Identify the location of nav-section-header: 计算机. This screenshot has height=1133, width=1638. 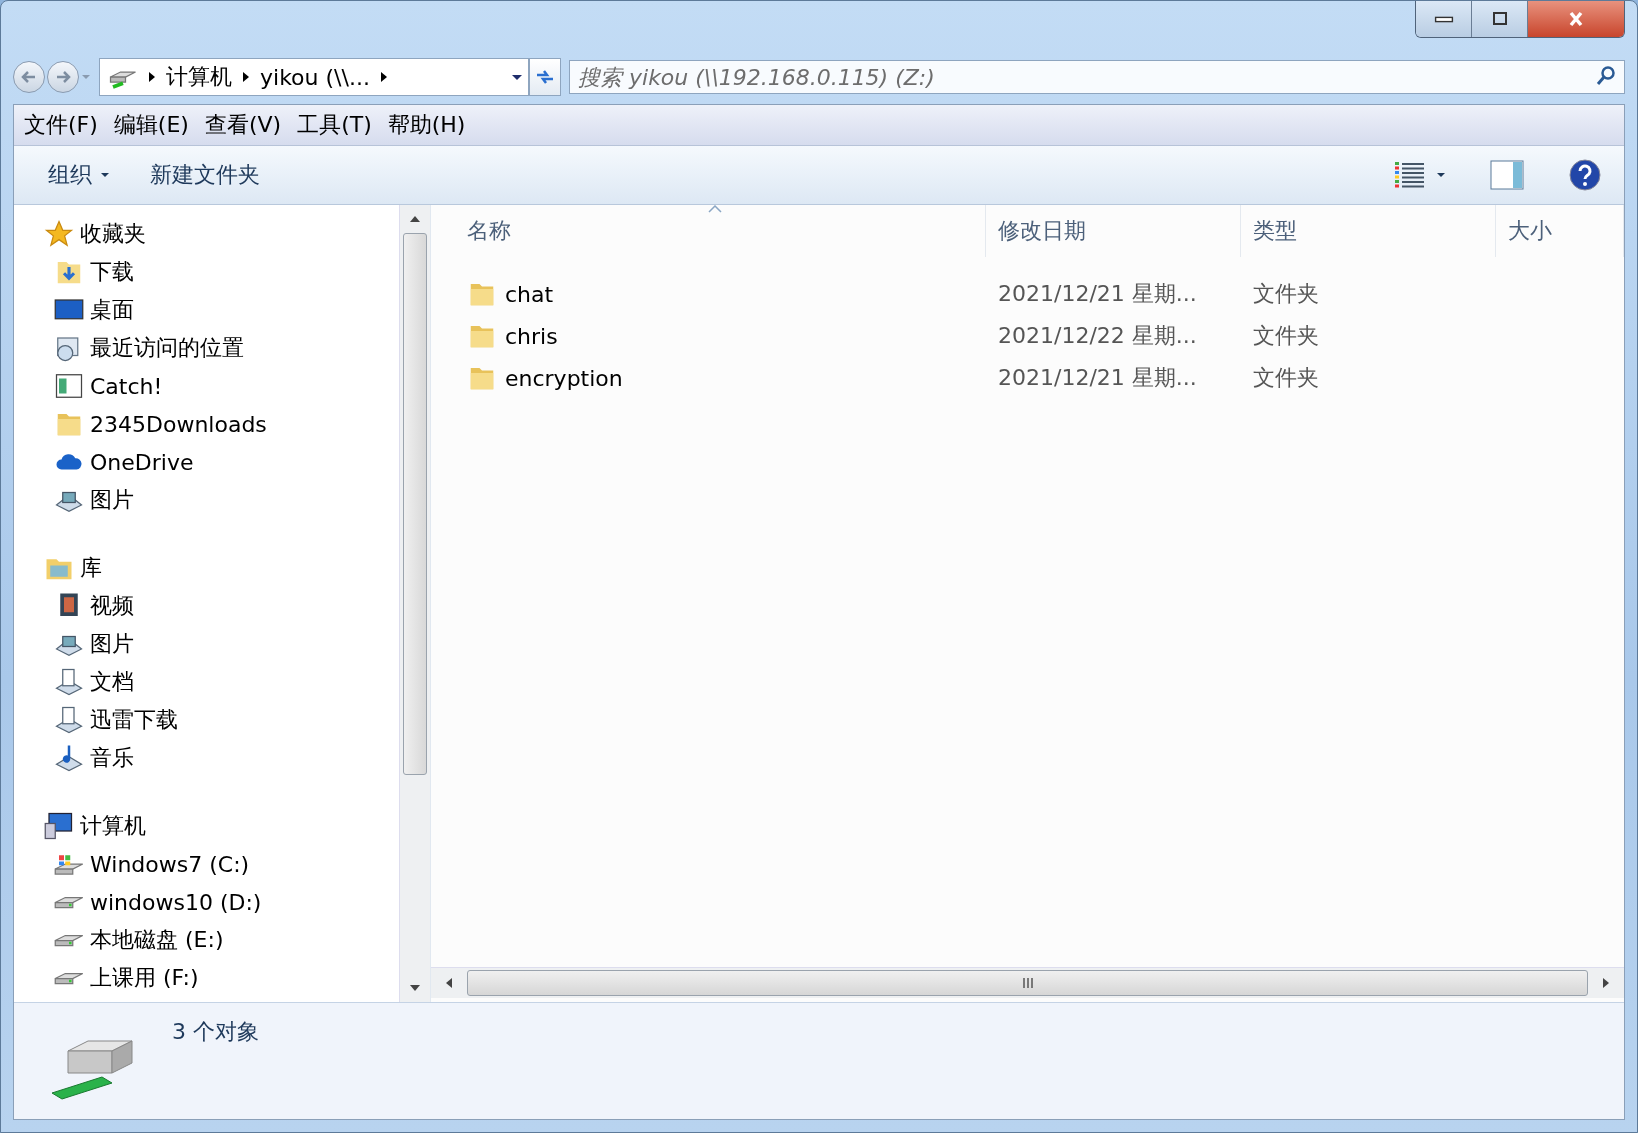
(113, 826).